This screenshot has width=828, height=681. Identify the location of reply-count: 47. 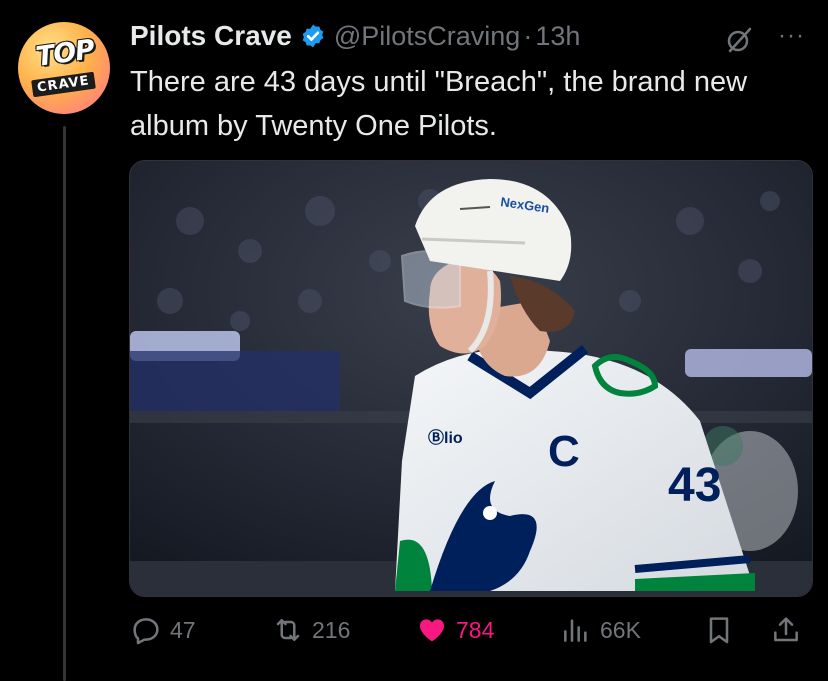
(183, 629).